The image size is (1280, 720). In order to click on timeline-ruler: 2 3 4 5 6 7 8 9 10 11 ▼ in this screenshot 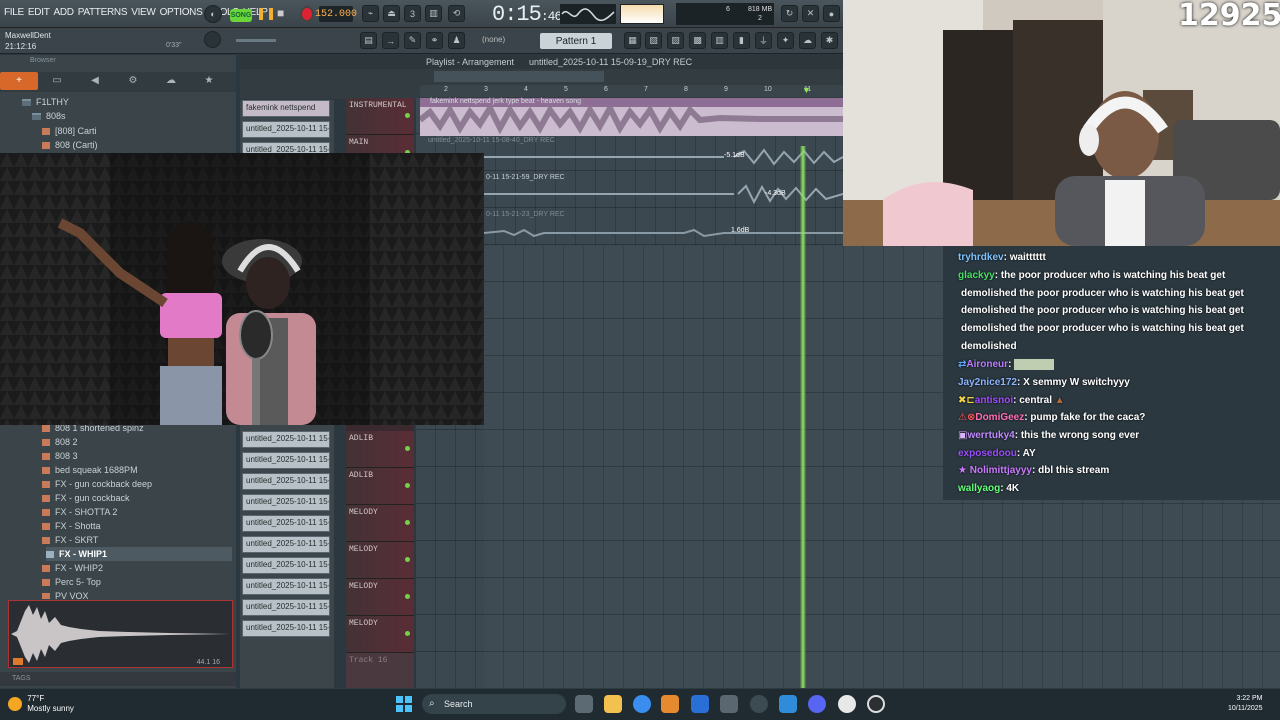, I will do `click(631, 91)`.